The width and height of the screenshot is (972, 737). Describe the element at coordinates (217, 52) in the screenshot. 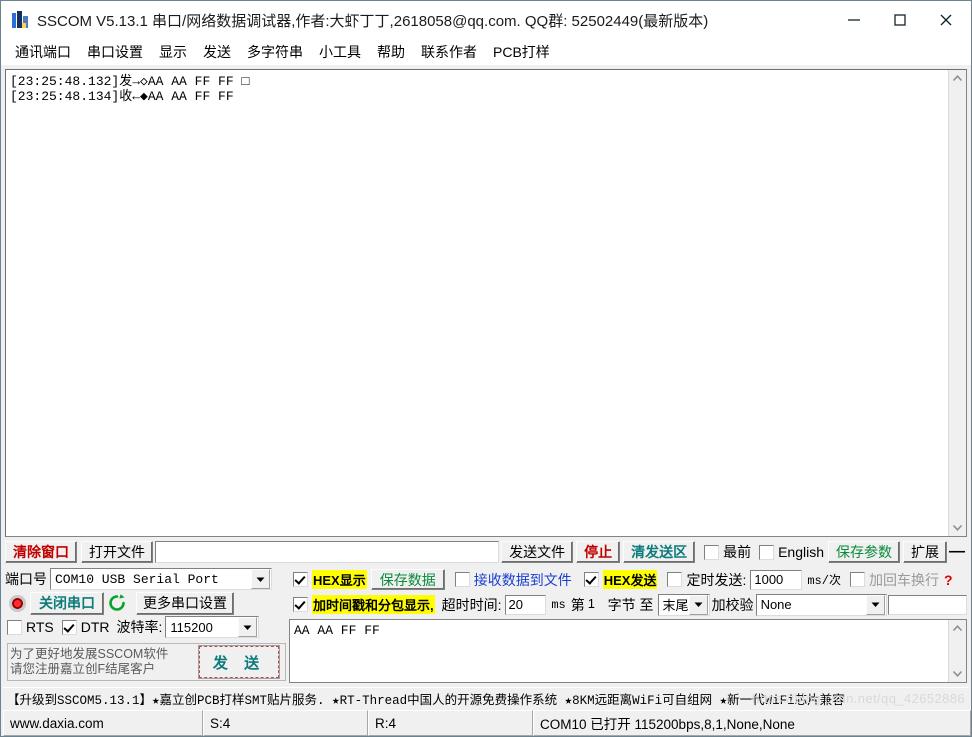

I see `menu-item-send: 发送` at that location.